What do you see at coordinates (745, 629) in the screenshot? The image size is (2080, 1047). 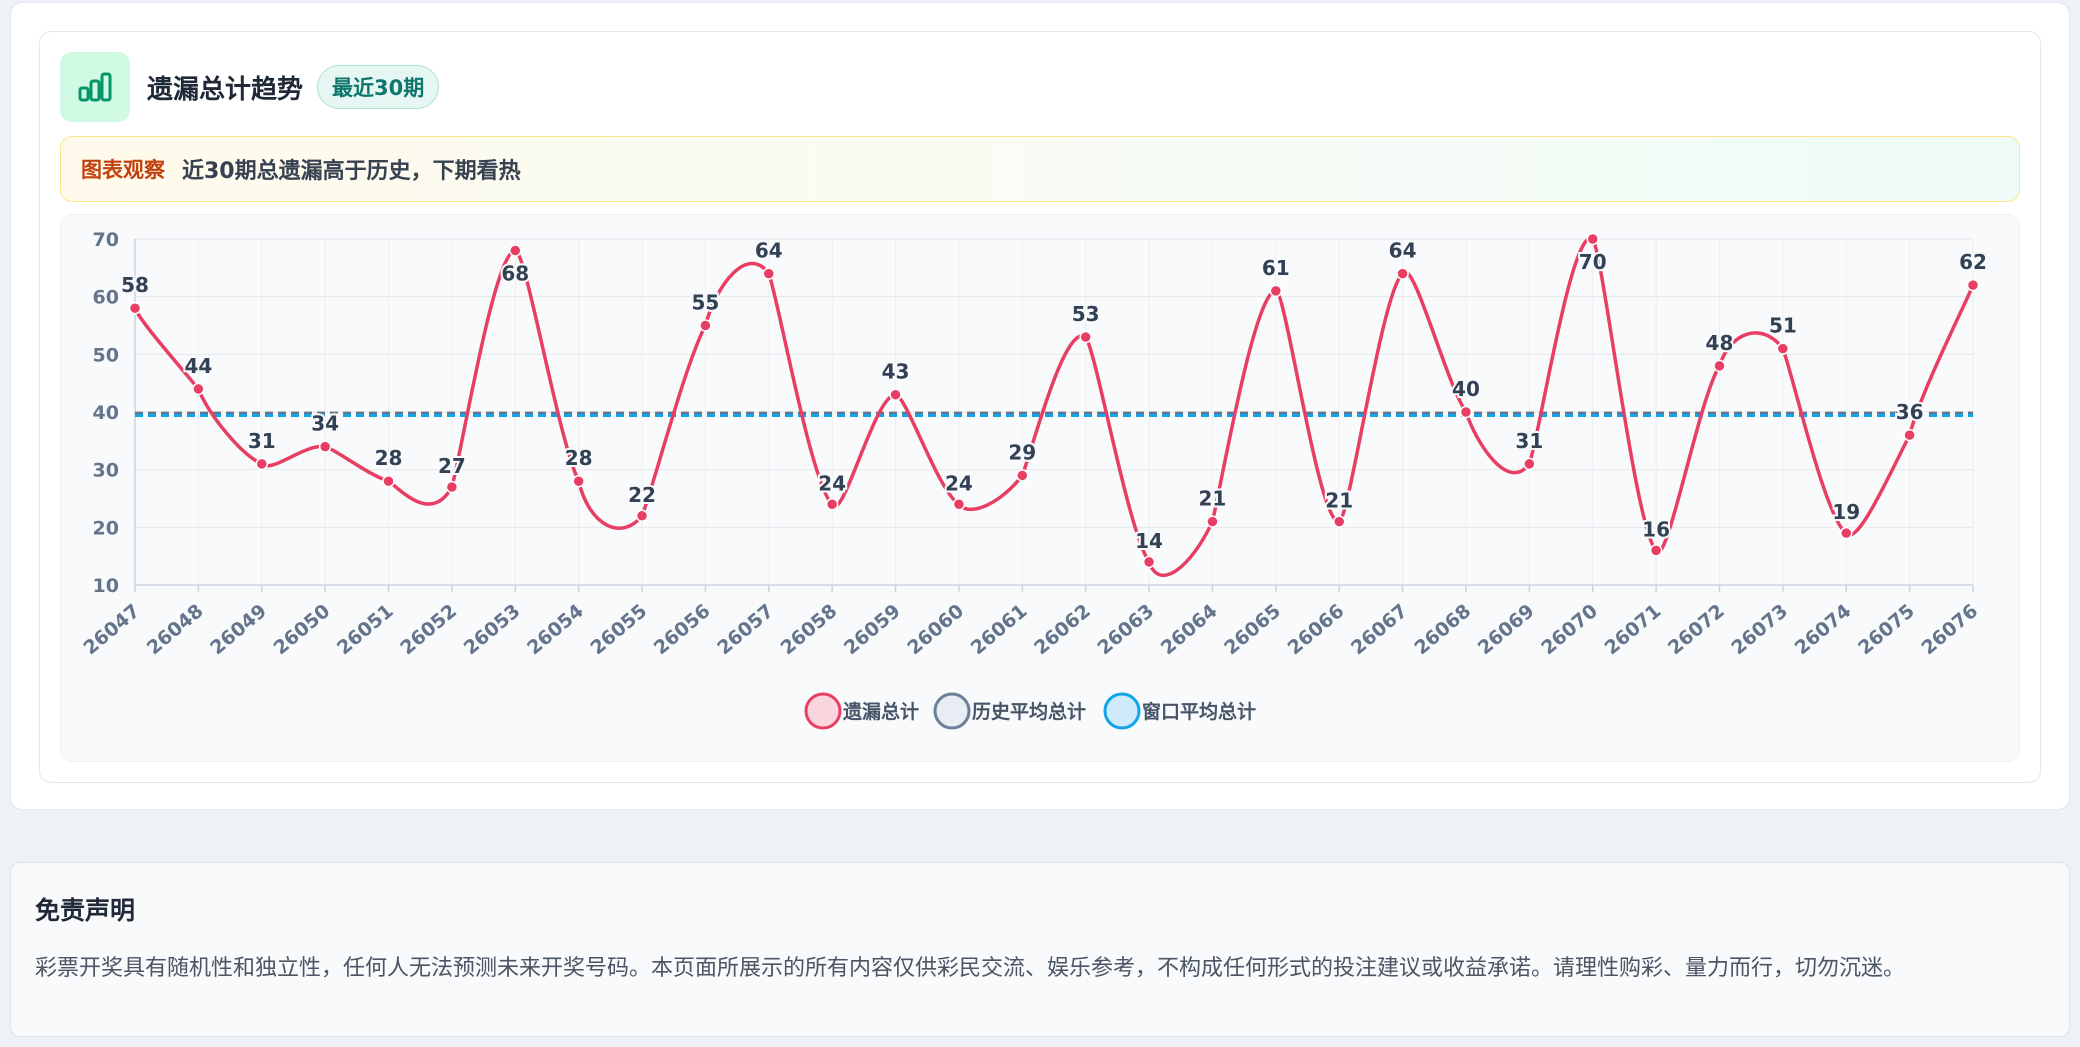 I see `x-tick-label: 26057` at bounding box center [745, 629].